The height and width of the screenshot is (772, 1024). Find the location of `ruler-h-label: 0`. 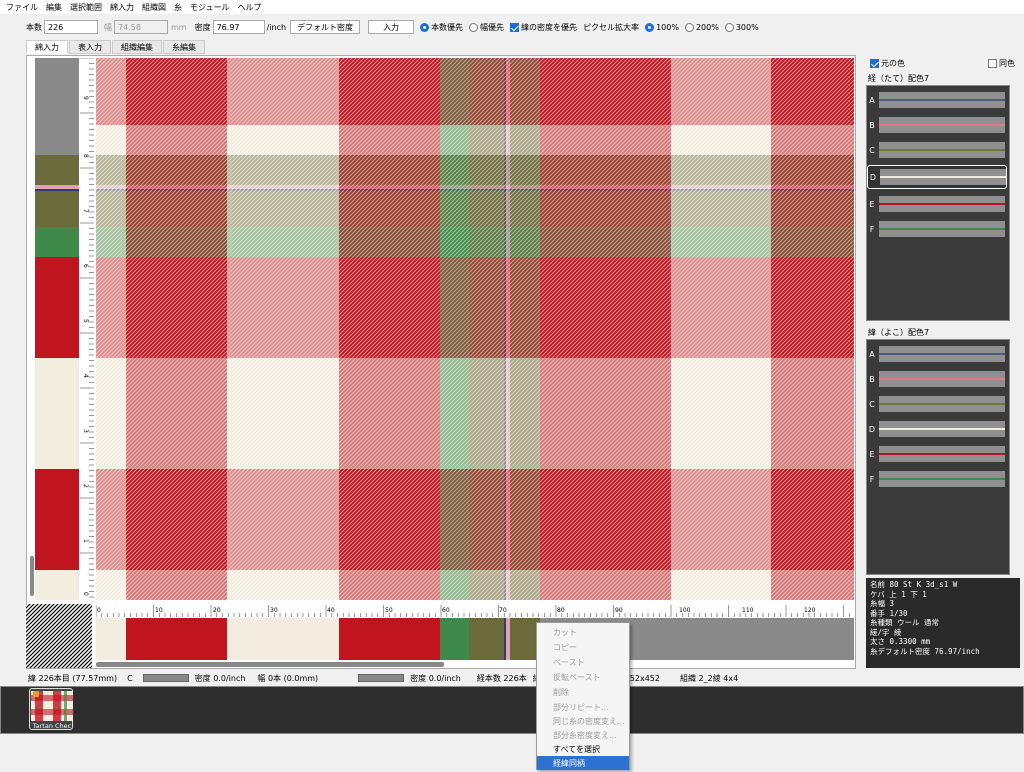

ruler-h-label: 0 is located at coordinates (99, 610).